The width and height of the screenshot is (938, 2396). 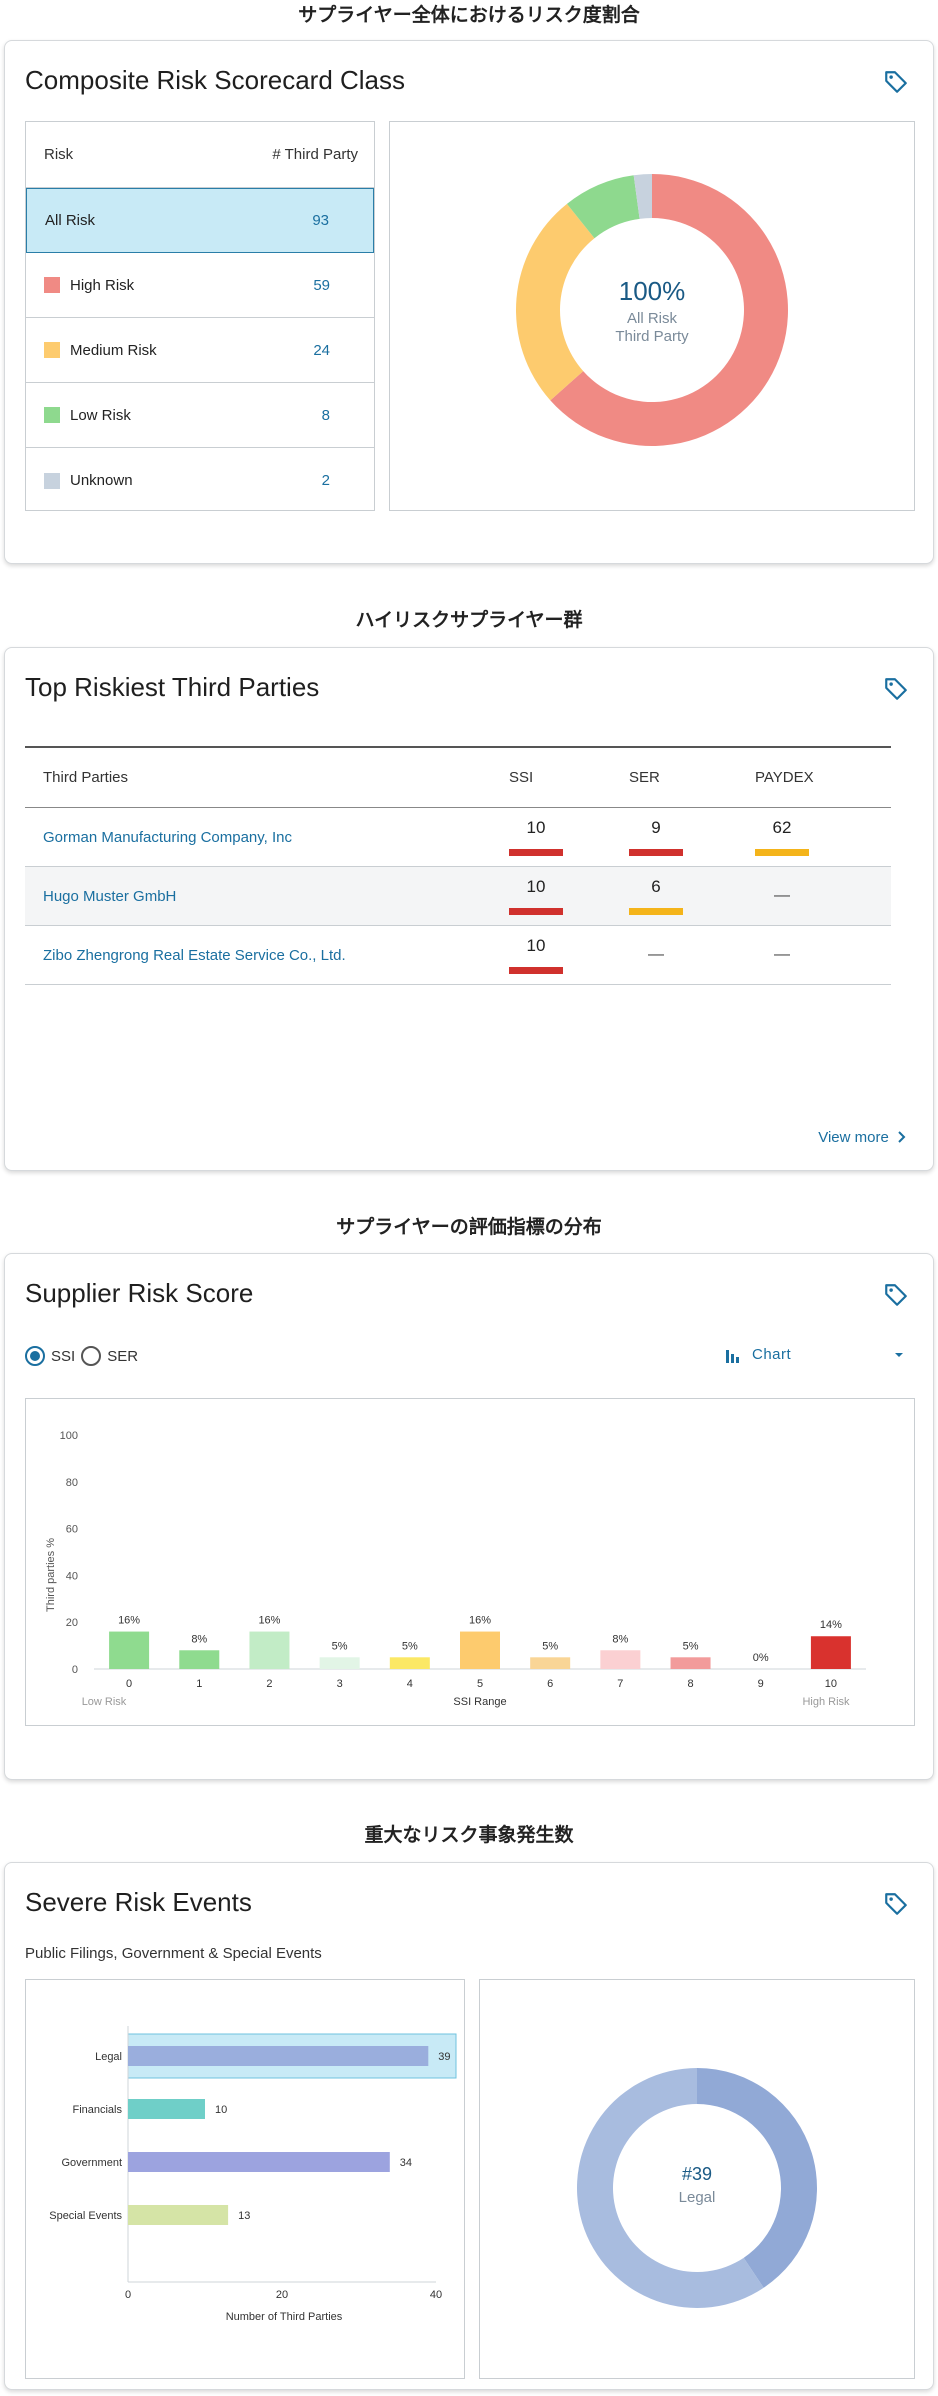 What do you see at coordinates (72, 1623) in the screenshot?
I see `y-tick-label: 20` at bounding box center [72, 1623].